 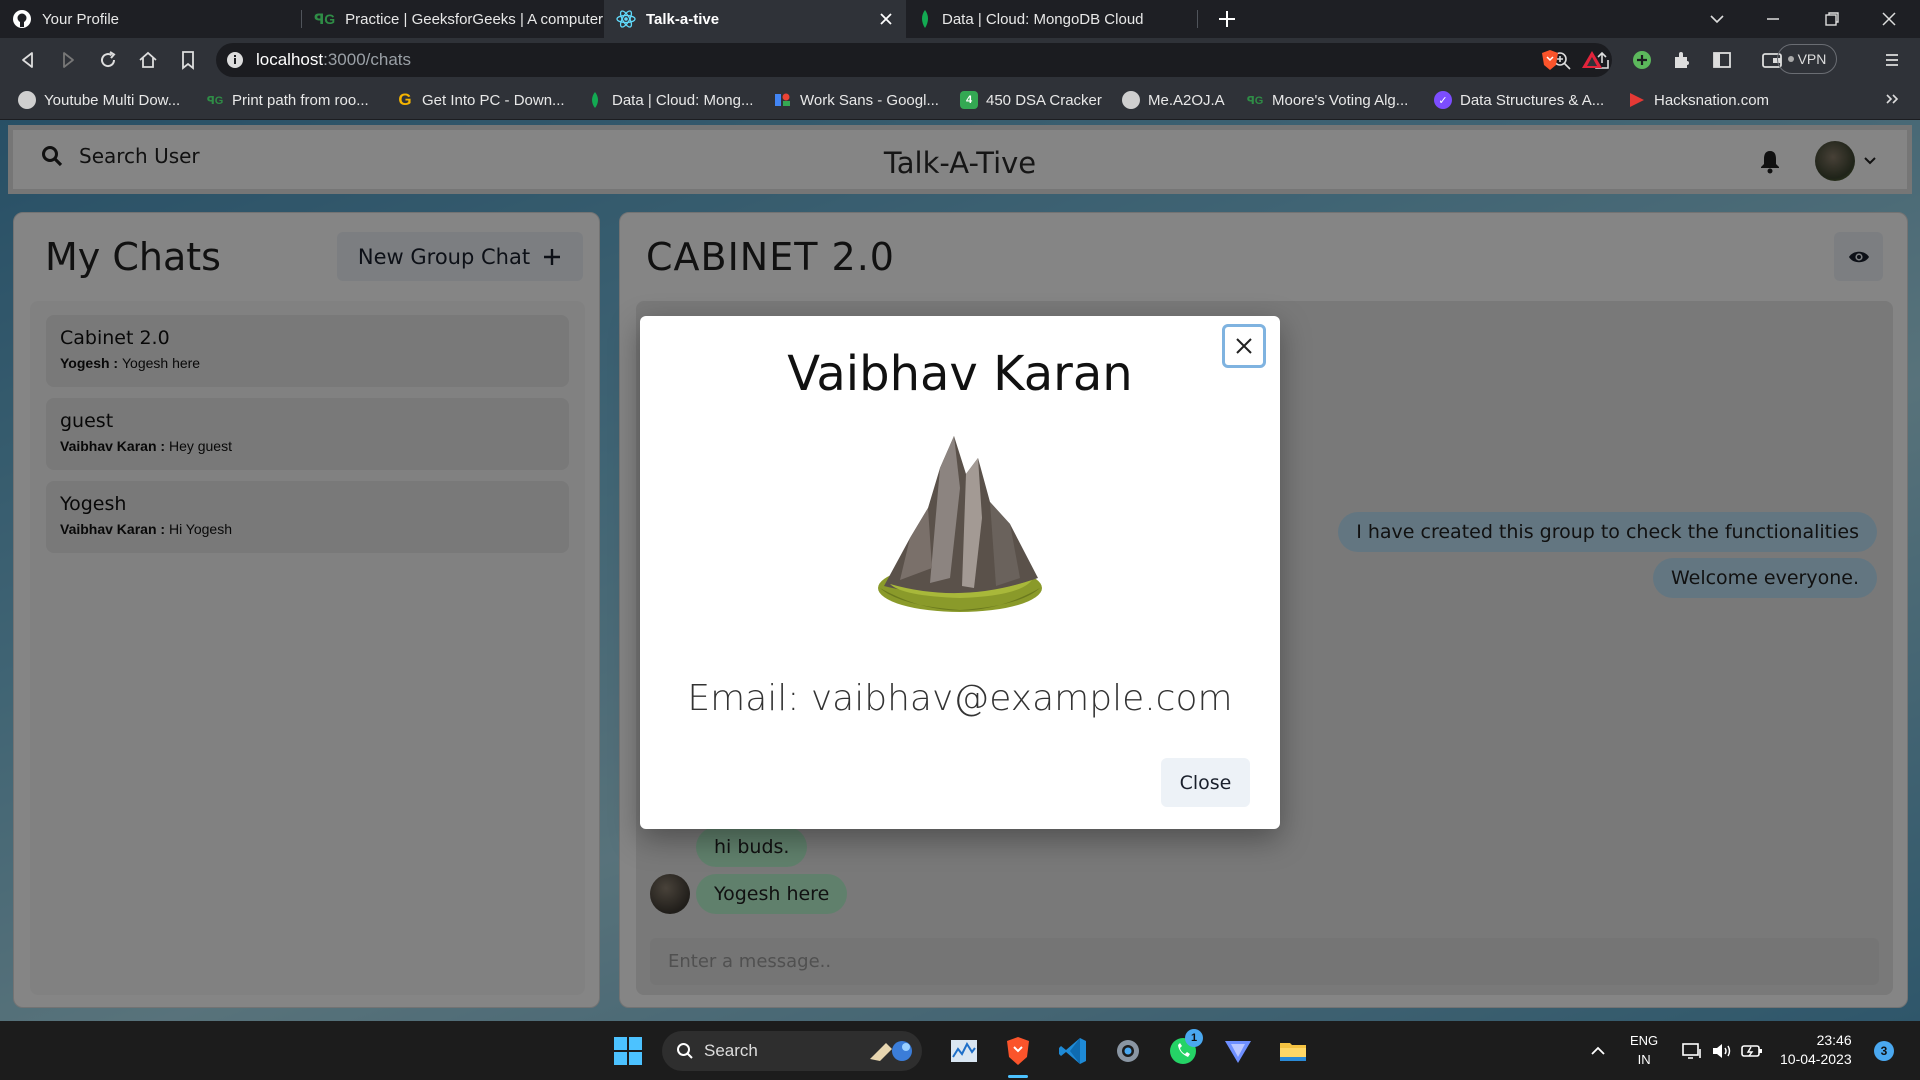 What do you see at coordinates (1644, 1050) in the screenshot?
I see `language-indicator: ENG IN` at bounding box center [1644, 1050].